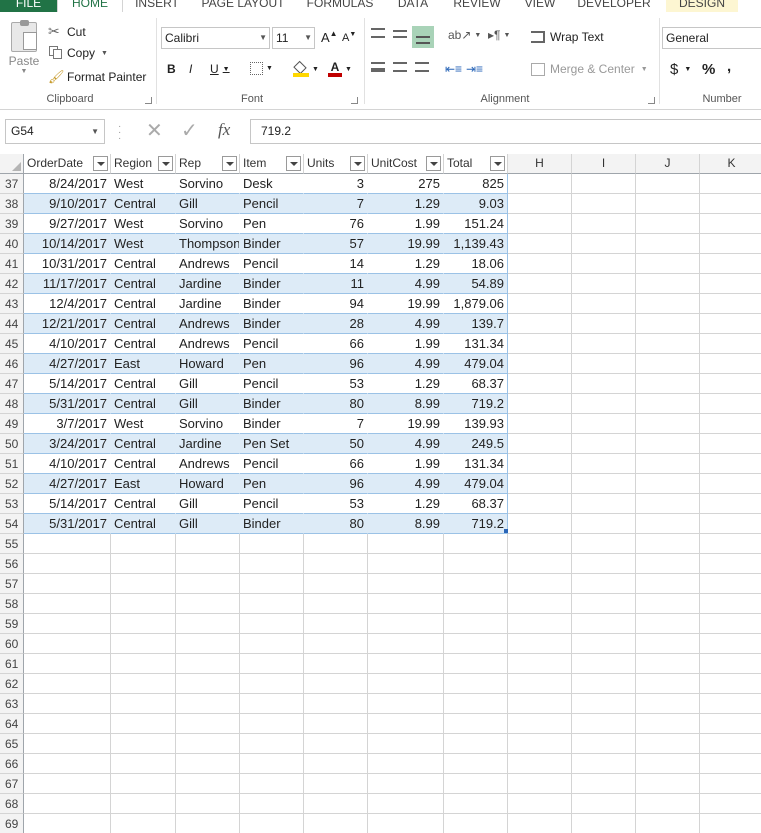 The image size is (761, 833). Describe the element at coordinates (406, 484) in the screenshot. I see `table-cell: 4.99` at that location.